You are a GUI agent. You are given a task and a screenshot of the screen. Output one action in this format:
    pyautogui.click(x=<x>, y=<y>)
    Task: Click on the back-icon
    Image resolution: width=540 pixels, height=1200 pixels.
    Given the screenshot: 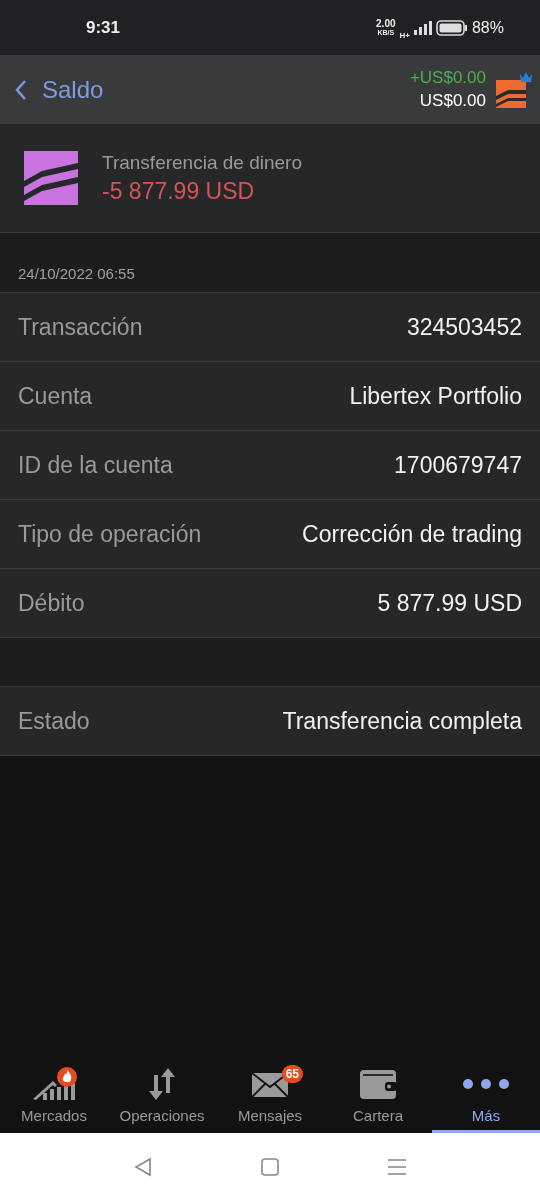 What is the action you would take?
    pyautogui.click(x=21, y=89)
    